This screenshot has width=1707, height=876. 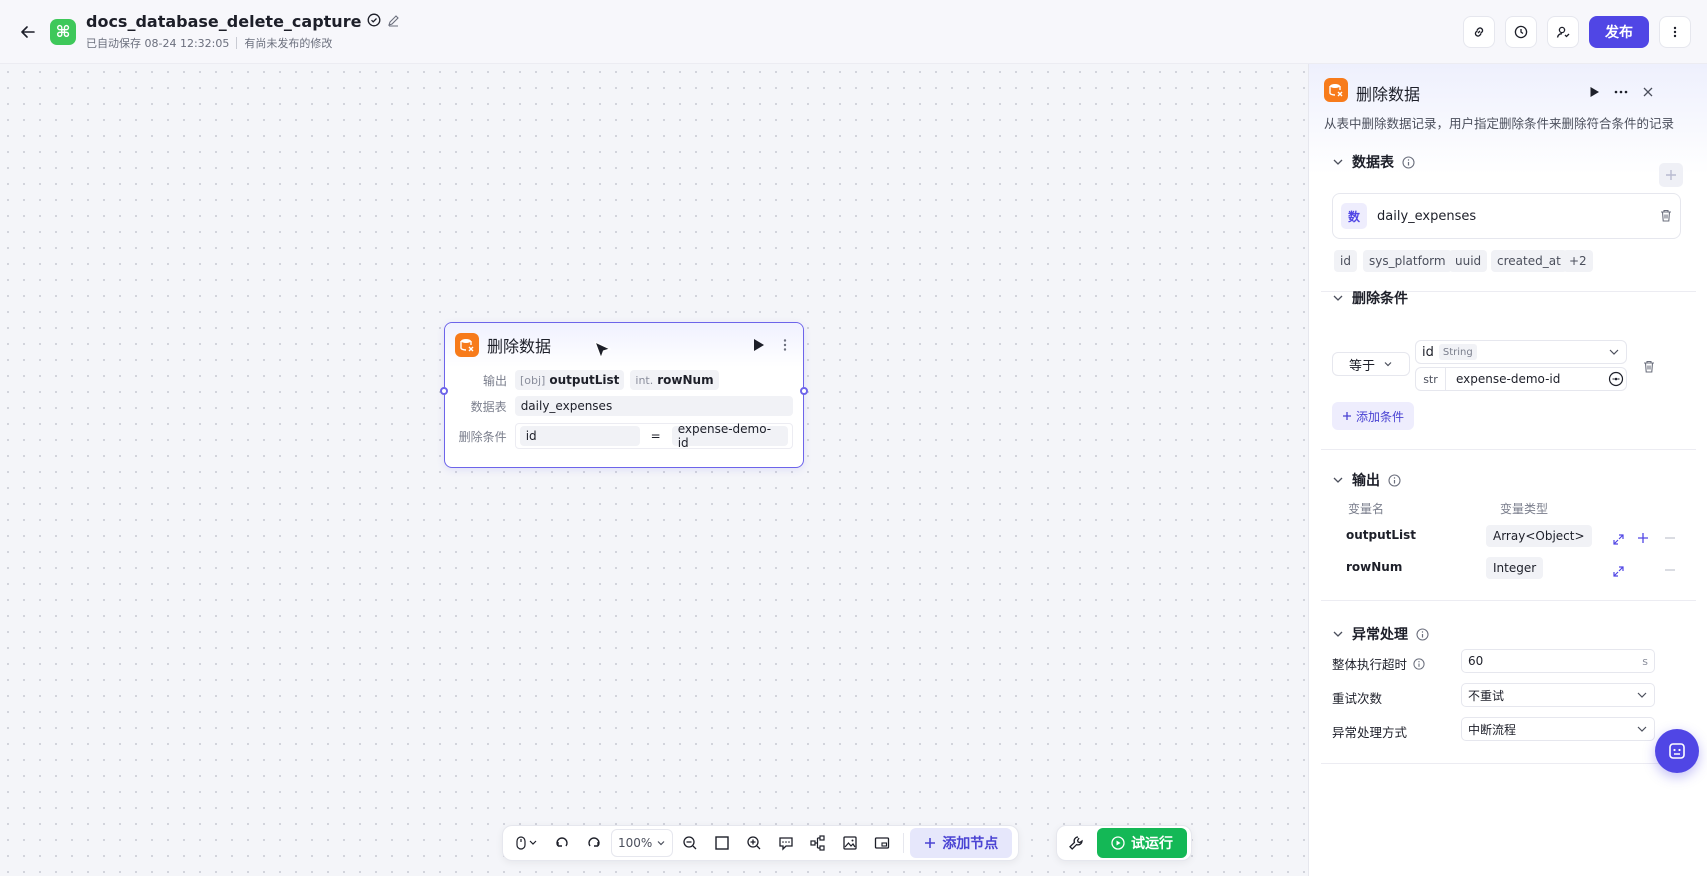 What do you see at coordinates (1521, 352) in the screenshot?
I see `condition-field-select: id String` at bounding box center [1521, 352].